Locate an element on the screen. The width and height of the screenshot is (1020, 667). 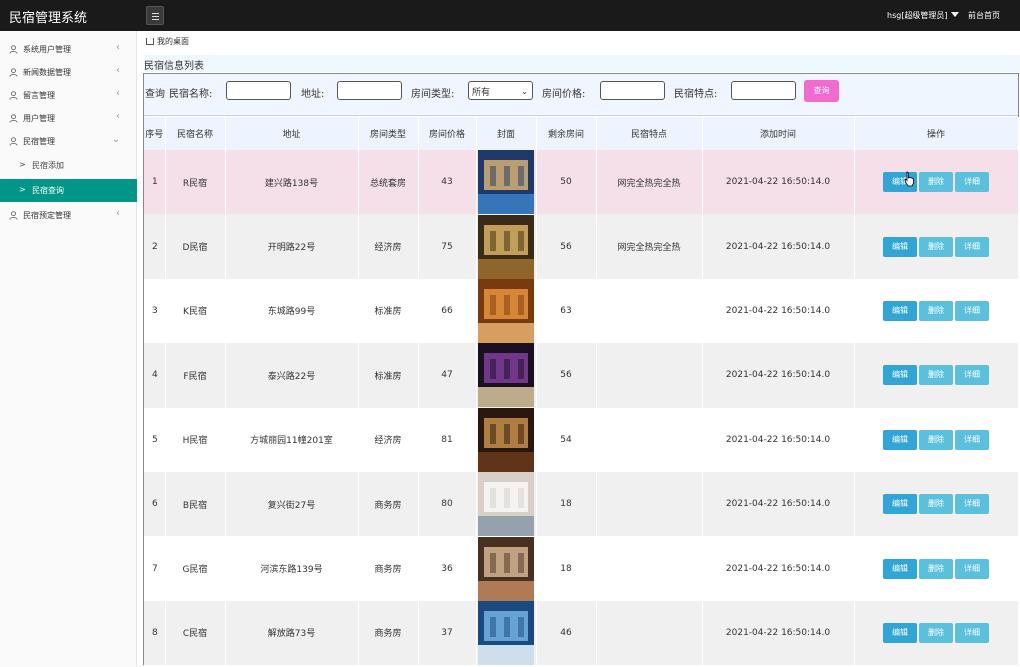
homestay-name: K民宿 is located at coordinates (195, 311).